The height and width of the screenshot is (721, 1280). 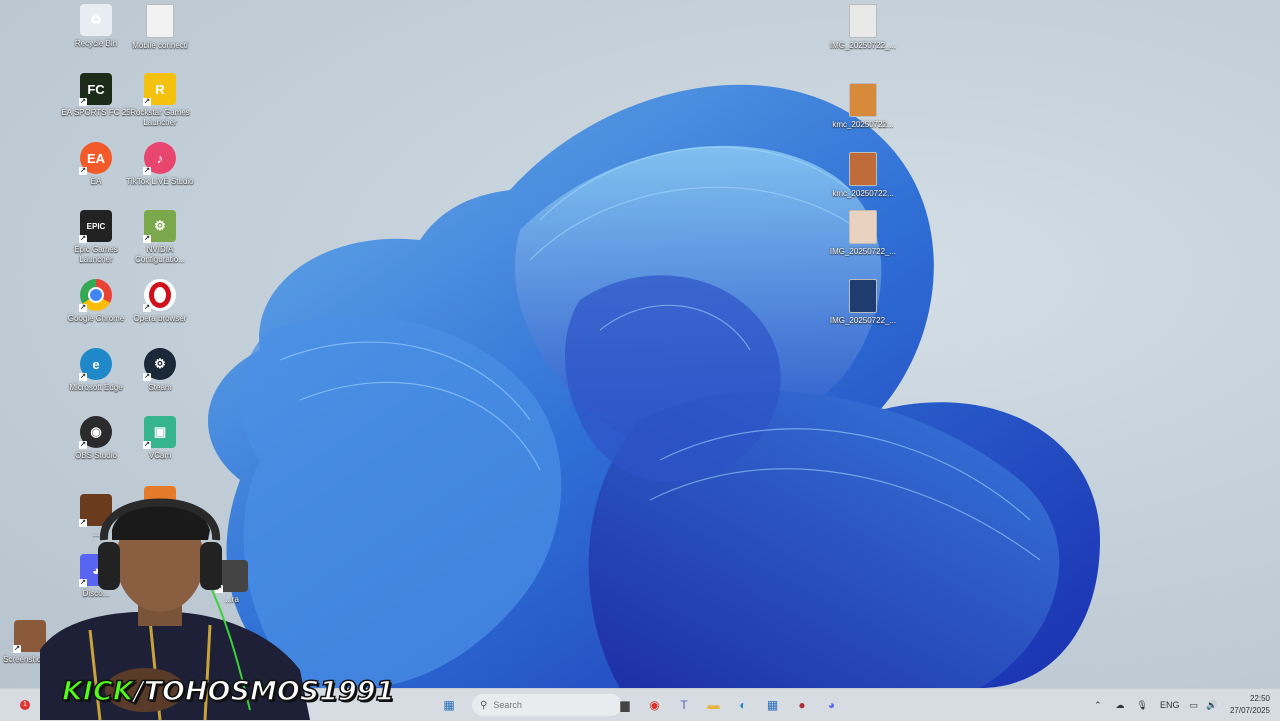 I want to click on ea-sports-fc-icon: FC ↗, so click(x=95, y=89).